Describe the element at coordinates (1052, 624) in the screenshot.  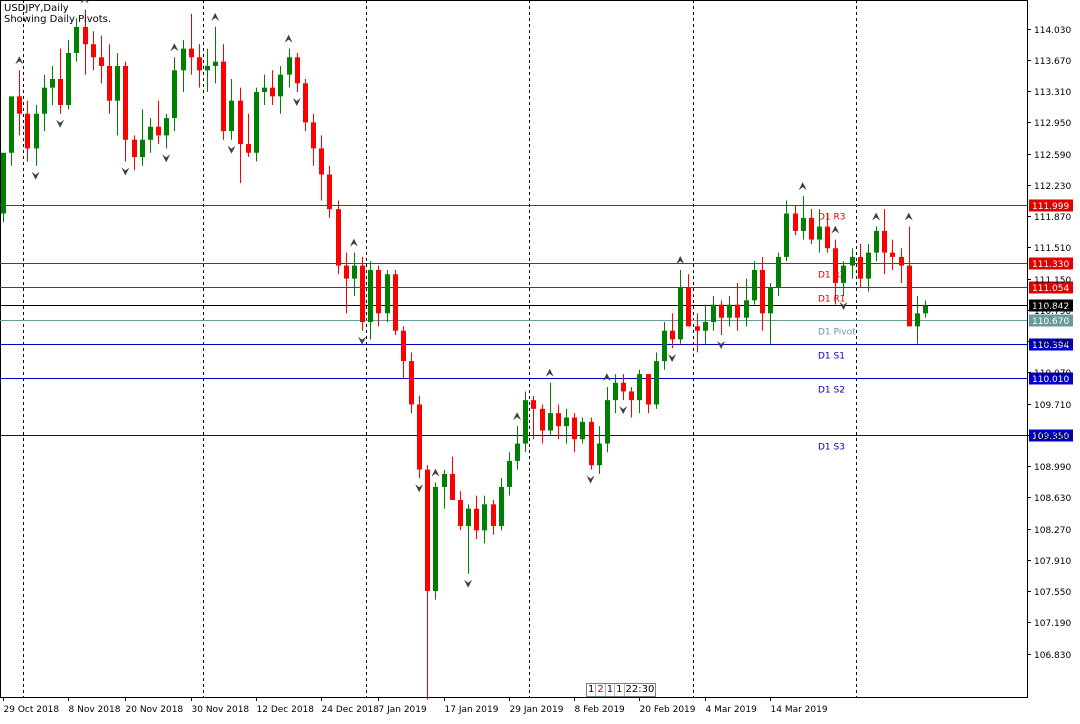
I see `price-tick-label: 107.190` at that location.